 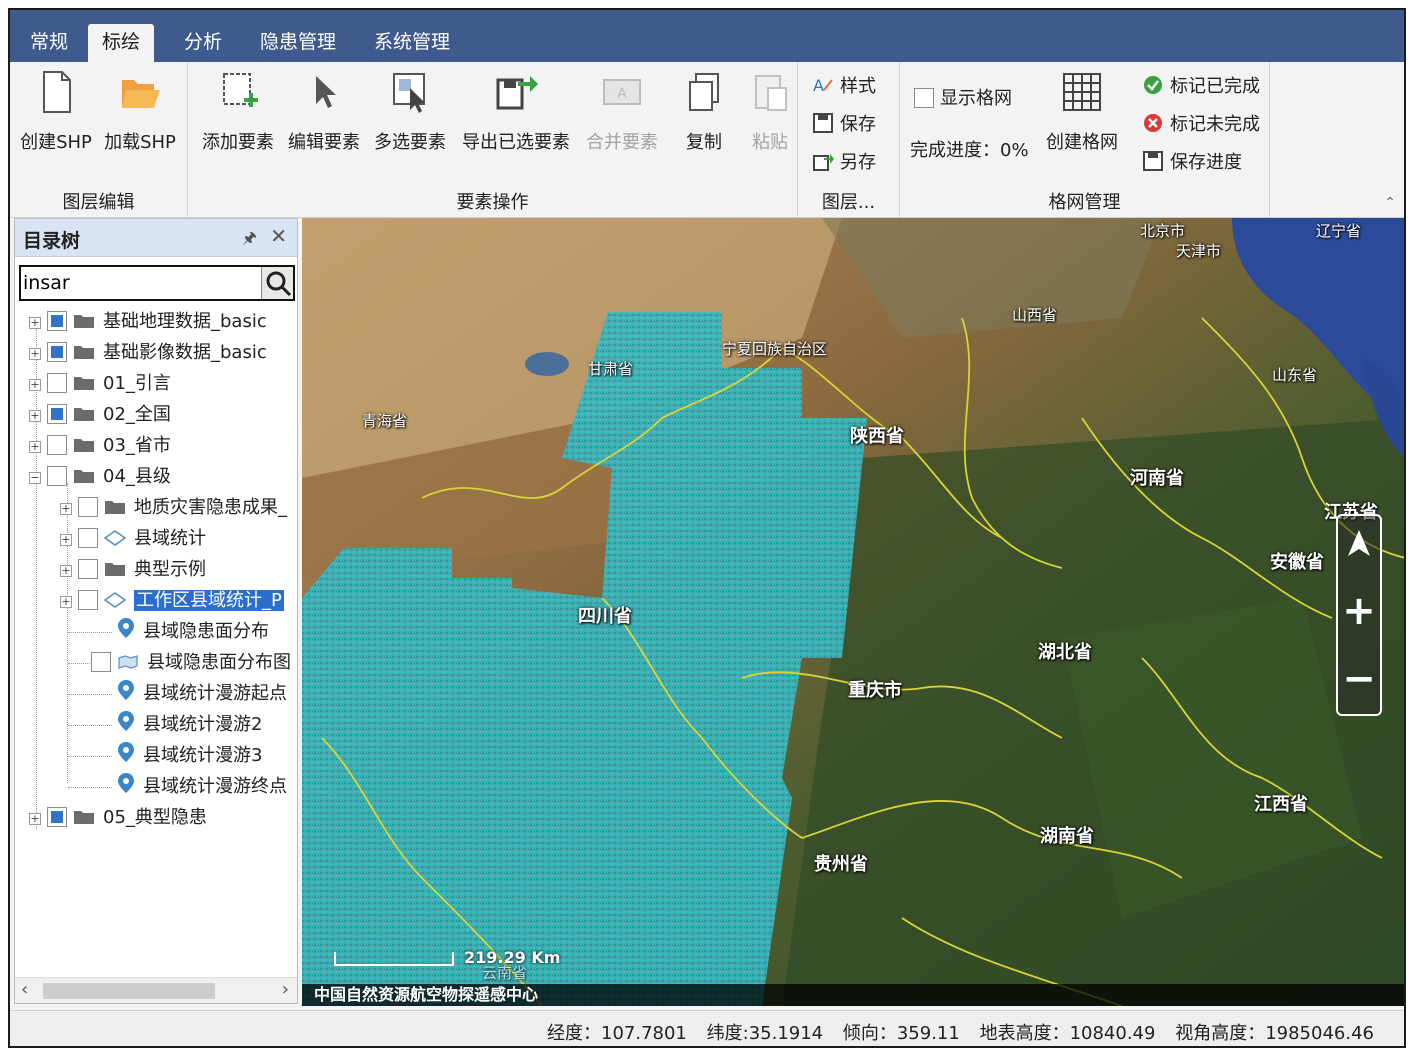 I want to click on tree-node: 县域统计漫游终点, so click(x=202, y=787).